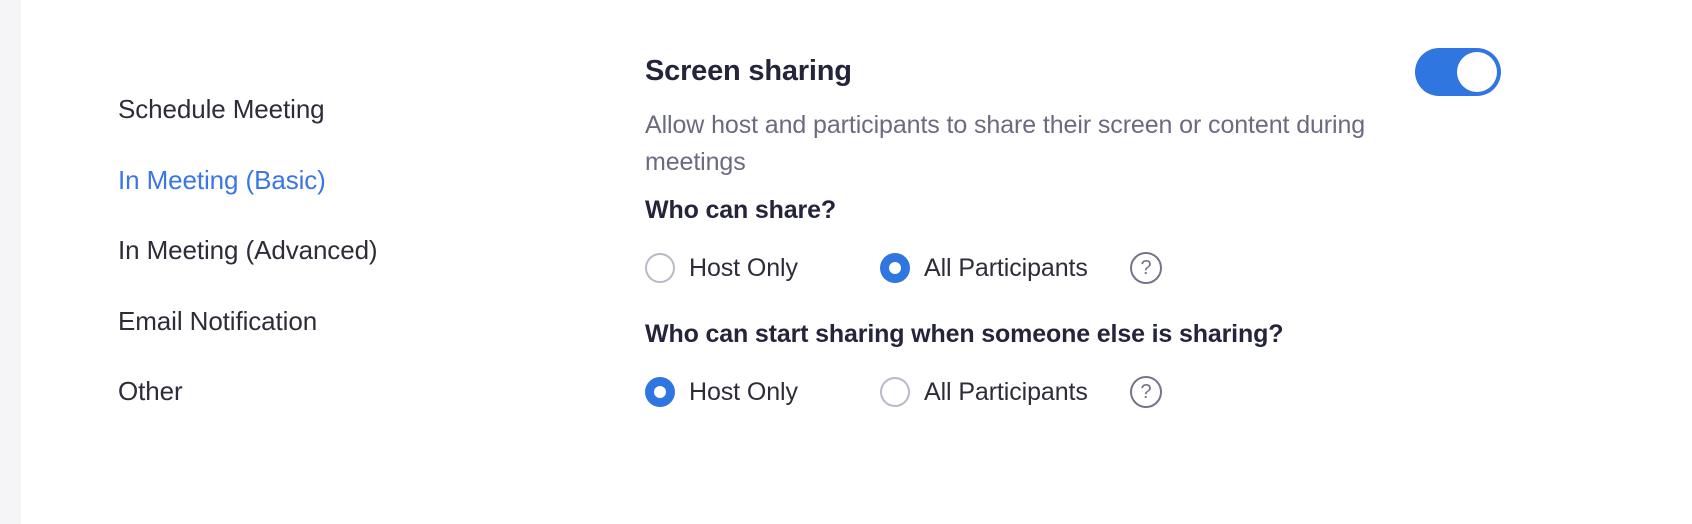 Image resolution: width=1692 pixels, height=524 pixels. What do you see at coordinates (748, 71) in the screenshot?
I see `page-title: Screen sharing` at bounding box center [748, 71].